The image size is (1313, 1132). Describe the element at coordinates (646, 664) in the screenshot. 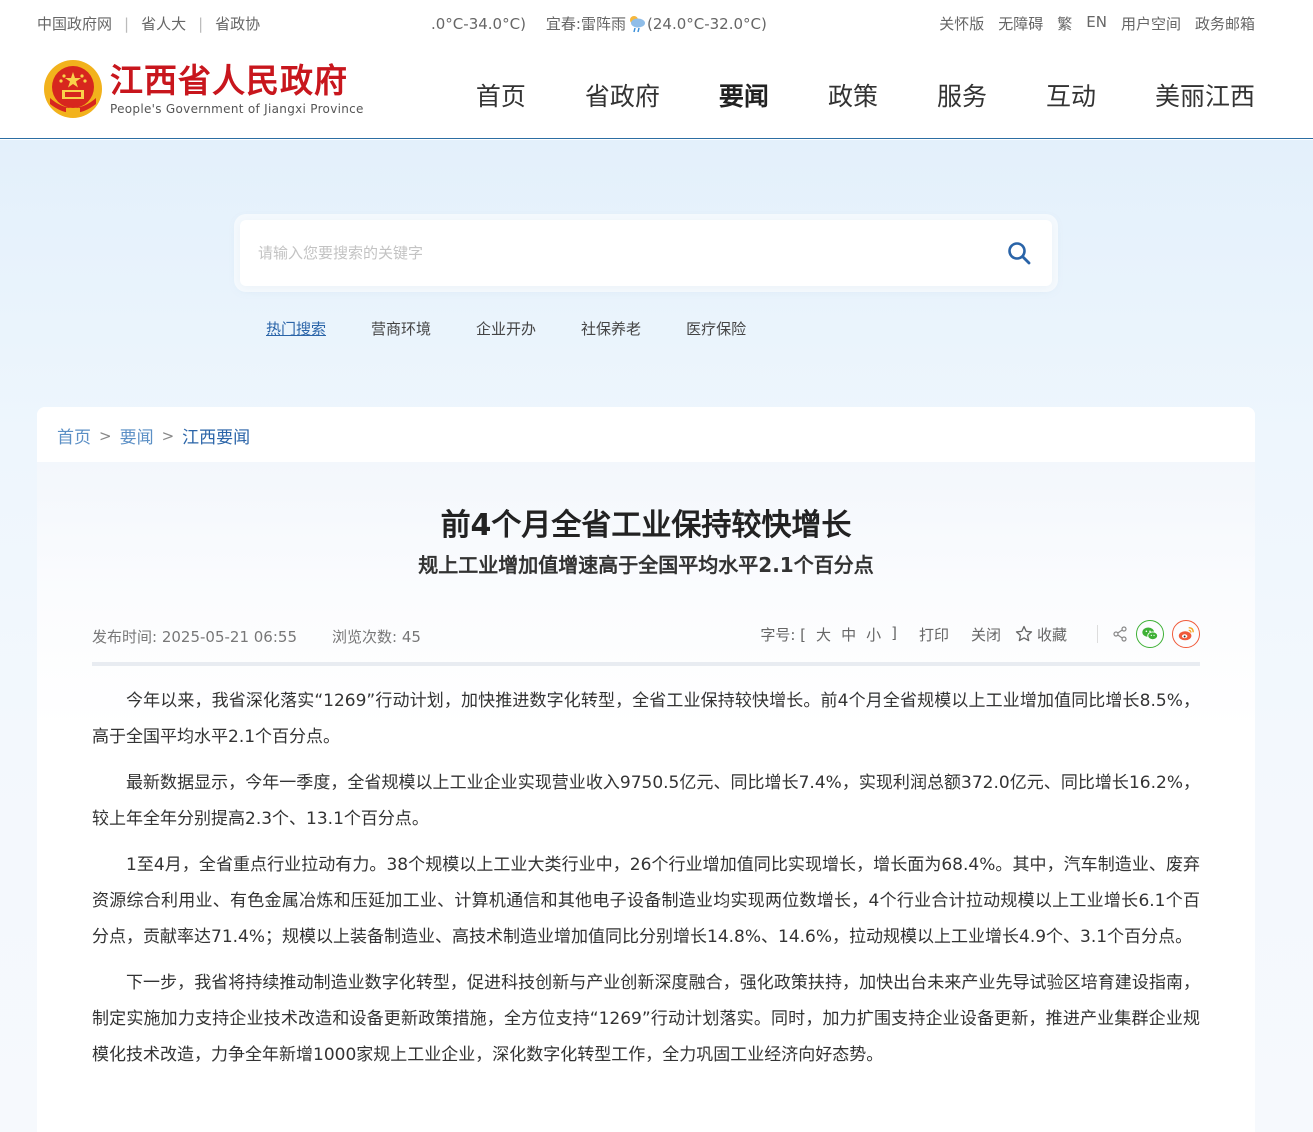

I see `meta-divider` at that location.